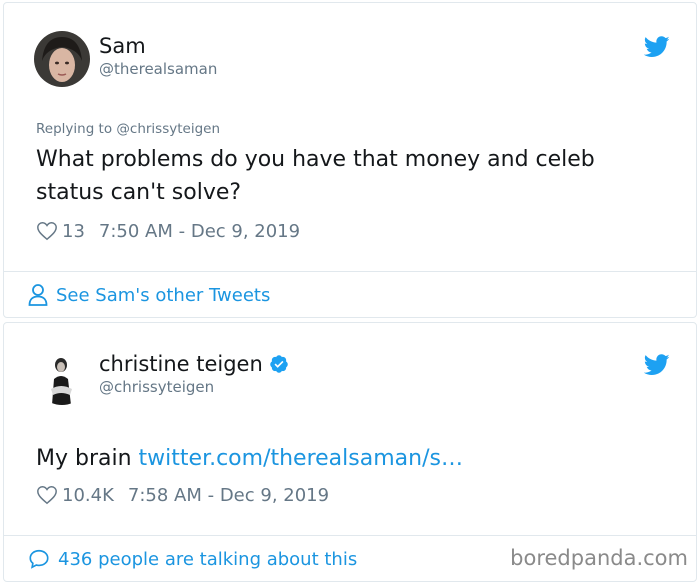 The width and height of the screenshot is (700, 584). I want to click on see-other-tweets-link: See Sam's other Tweets, so click(149, 295).